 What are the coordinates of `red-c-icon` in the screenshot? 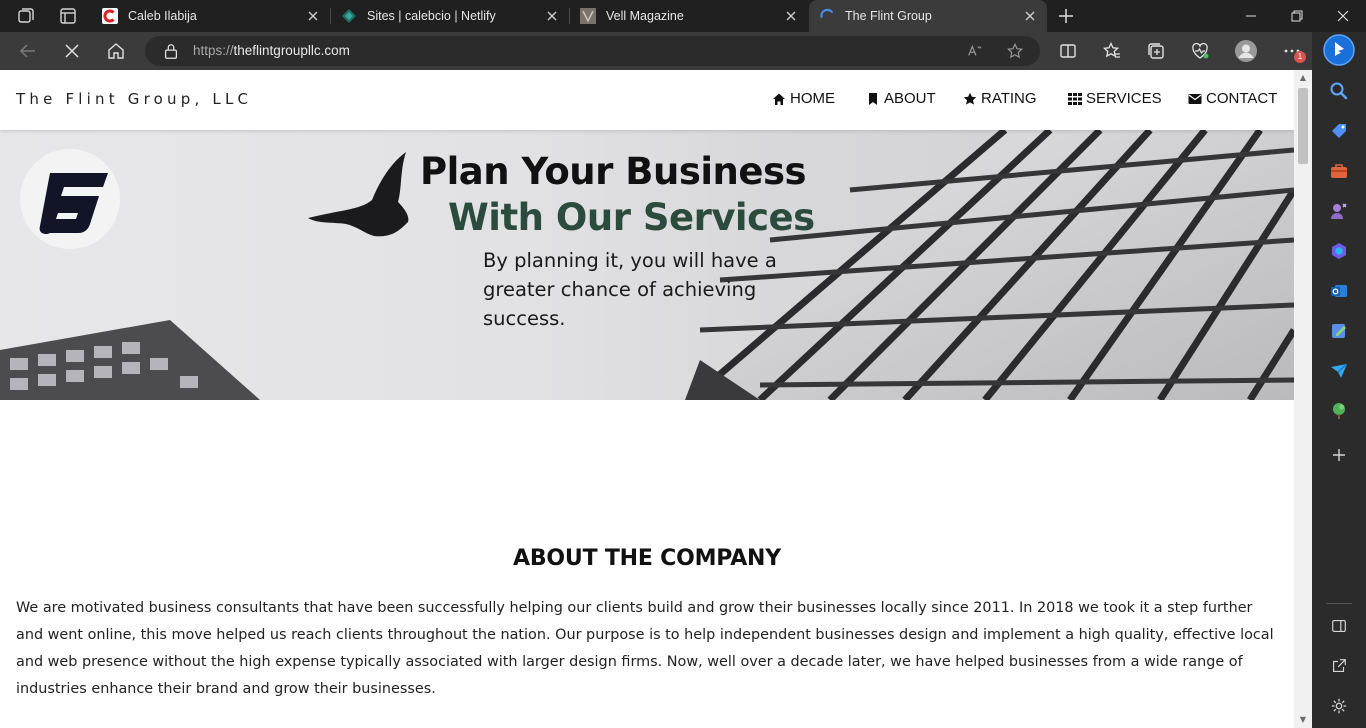 It's located at (110, 16).